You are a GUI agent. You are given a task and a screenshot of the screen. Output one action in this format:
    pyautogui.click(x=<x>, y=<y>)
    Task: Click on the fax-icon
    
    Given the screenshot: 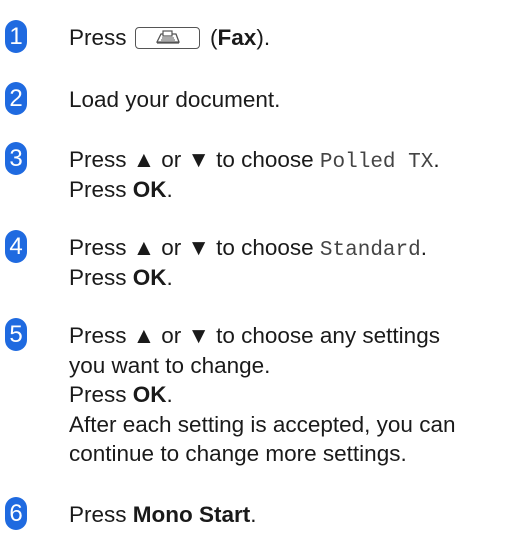 What is the action you would take?
    pyautogui.click(x=167, y=37)
    